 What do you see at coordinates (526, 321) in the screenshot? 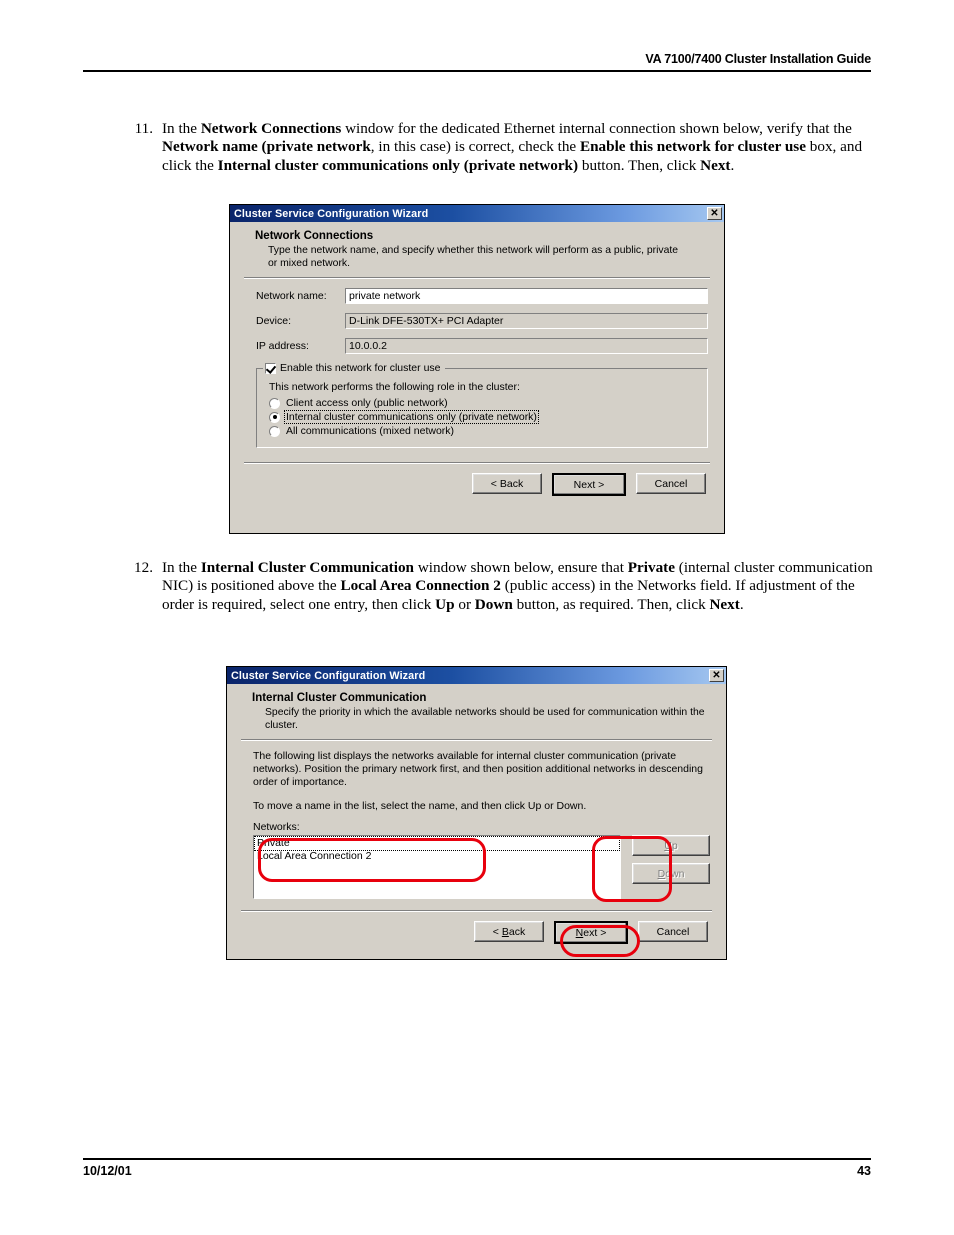
I see `device-value: D-Link DFE-530TX+ PCI Adapter` at bounding box center [526, 321].